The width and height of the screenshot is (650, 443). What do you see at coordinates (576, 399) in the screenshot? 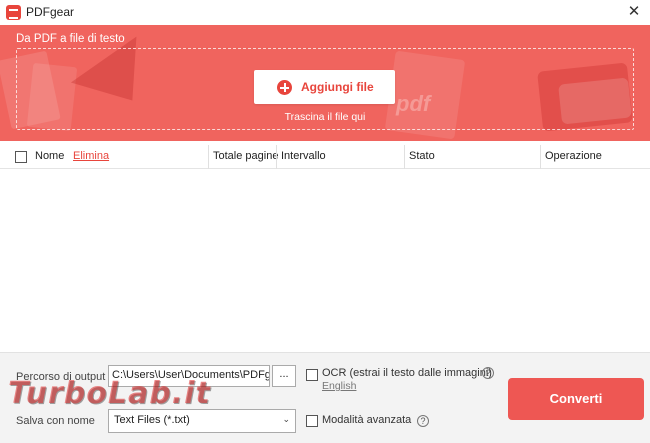
I see `convert-button: Converti` at bounding box center [576, 399].